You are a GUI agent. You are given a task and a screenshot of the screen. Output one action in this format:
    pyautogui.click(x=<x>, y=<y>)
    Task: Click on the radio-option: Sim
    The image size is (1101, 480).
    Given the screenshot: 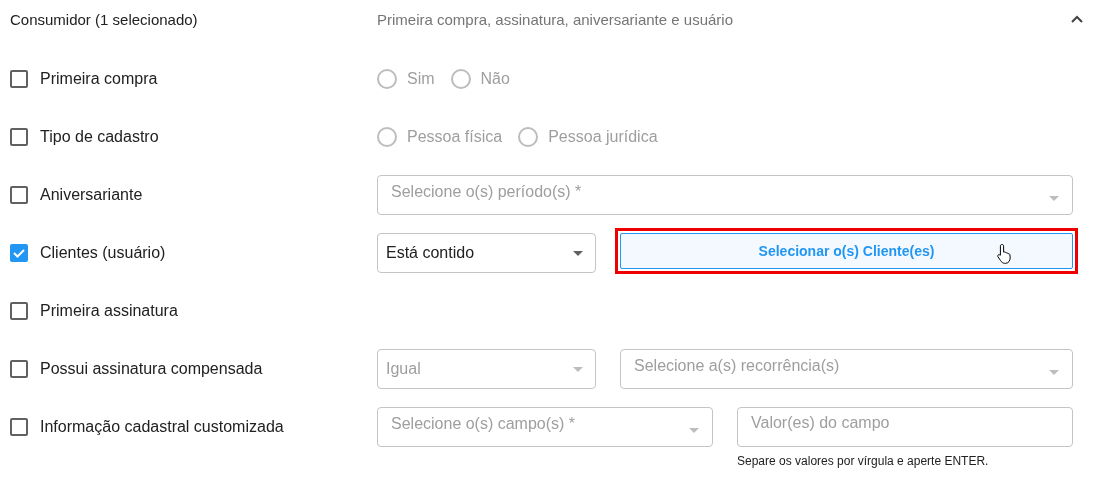 What is the action you would take?
    pyautogui.click(x=406, y=79)
    